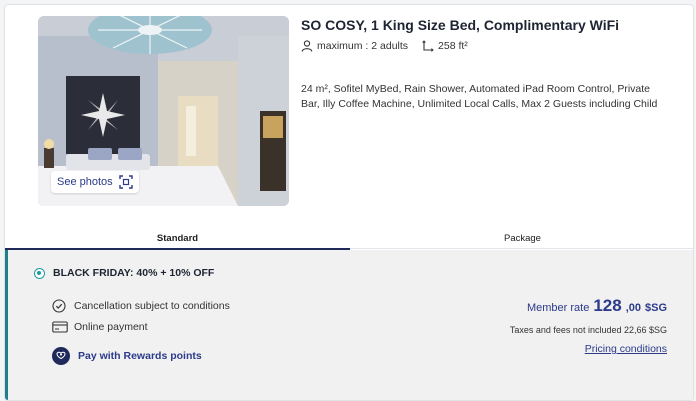 Image resolution: width=696 pixels, height=401 pixels. Describe the element at coordinates (125, 182) in the screenshot. I see `gallery-icon` at that location.